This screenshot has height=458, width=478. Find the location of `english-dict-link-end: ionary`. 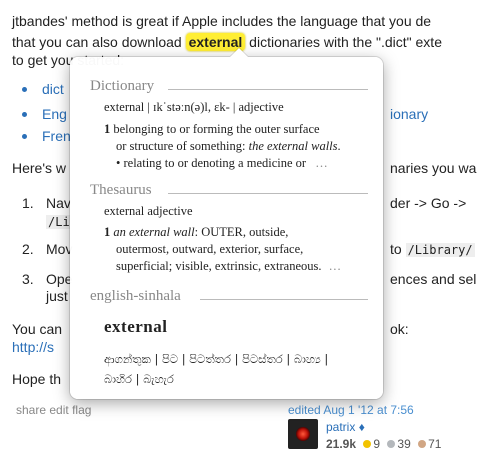

english-dict-link-end: ionary is located at coordinates (409, 114).